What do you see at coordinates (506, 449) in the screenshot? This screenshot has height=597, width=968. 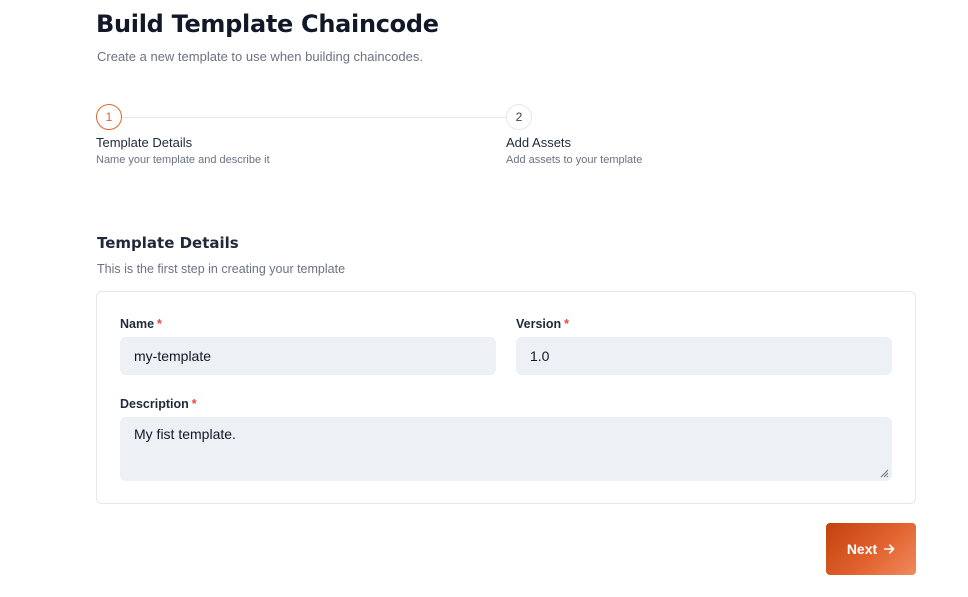 I see `description-textarea: My fist template.` at bounding box center [506, 449].